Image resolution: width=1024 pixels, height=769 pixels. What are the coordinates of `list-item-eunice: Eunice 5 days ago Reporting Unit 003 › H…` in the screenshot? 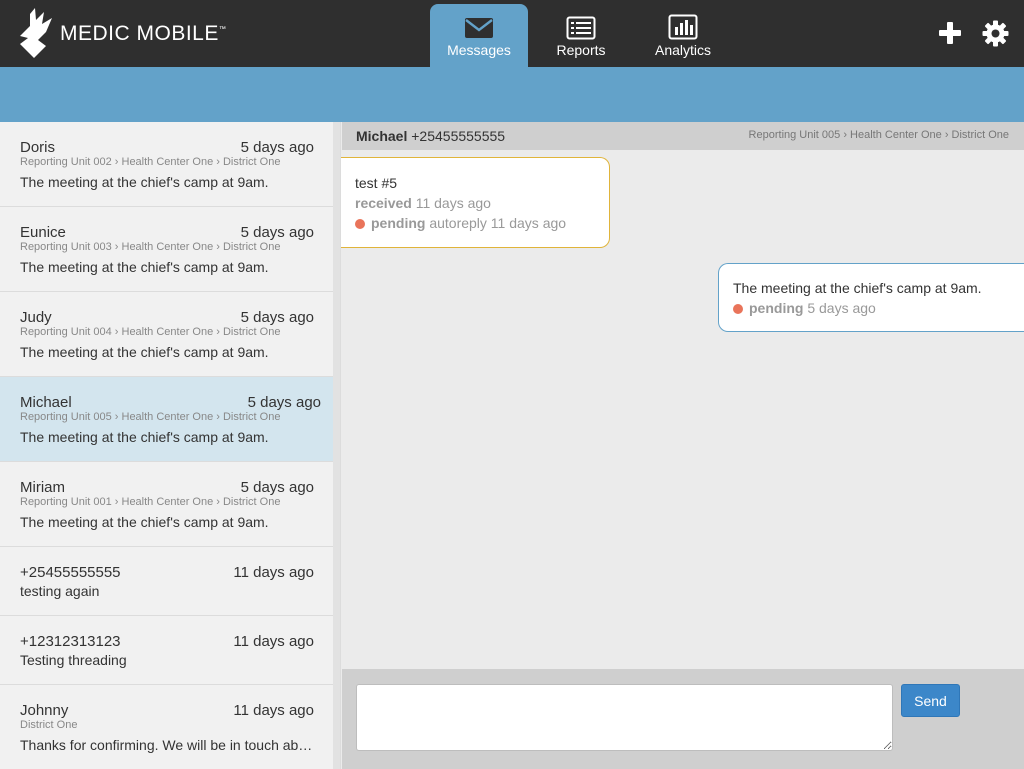 It's located at (167, 249).